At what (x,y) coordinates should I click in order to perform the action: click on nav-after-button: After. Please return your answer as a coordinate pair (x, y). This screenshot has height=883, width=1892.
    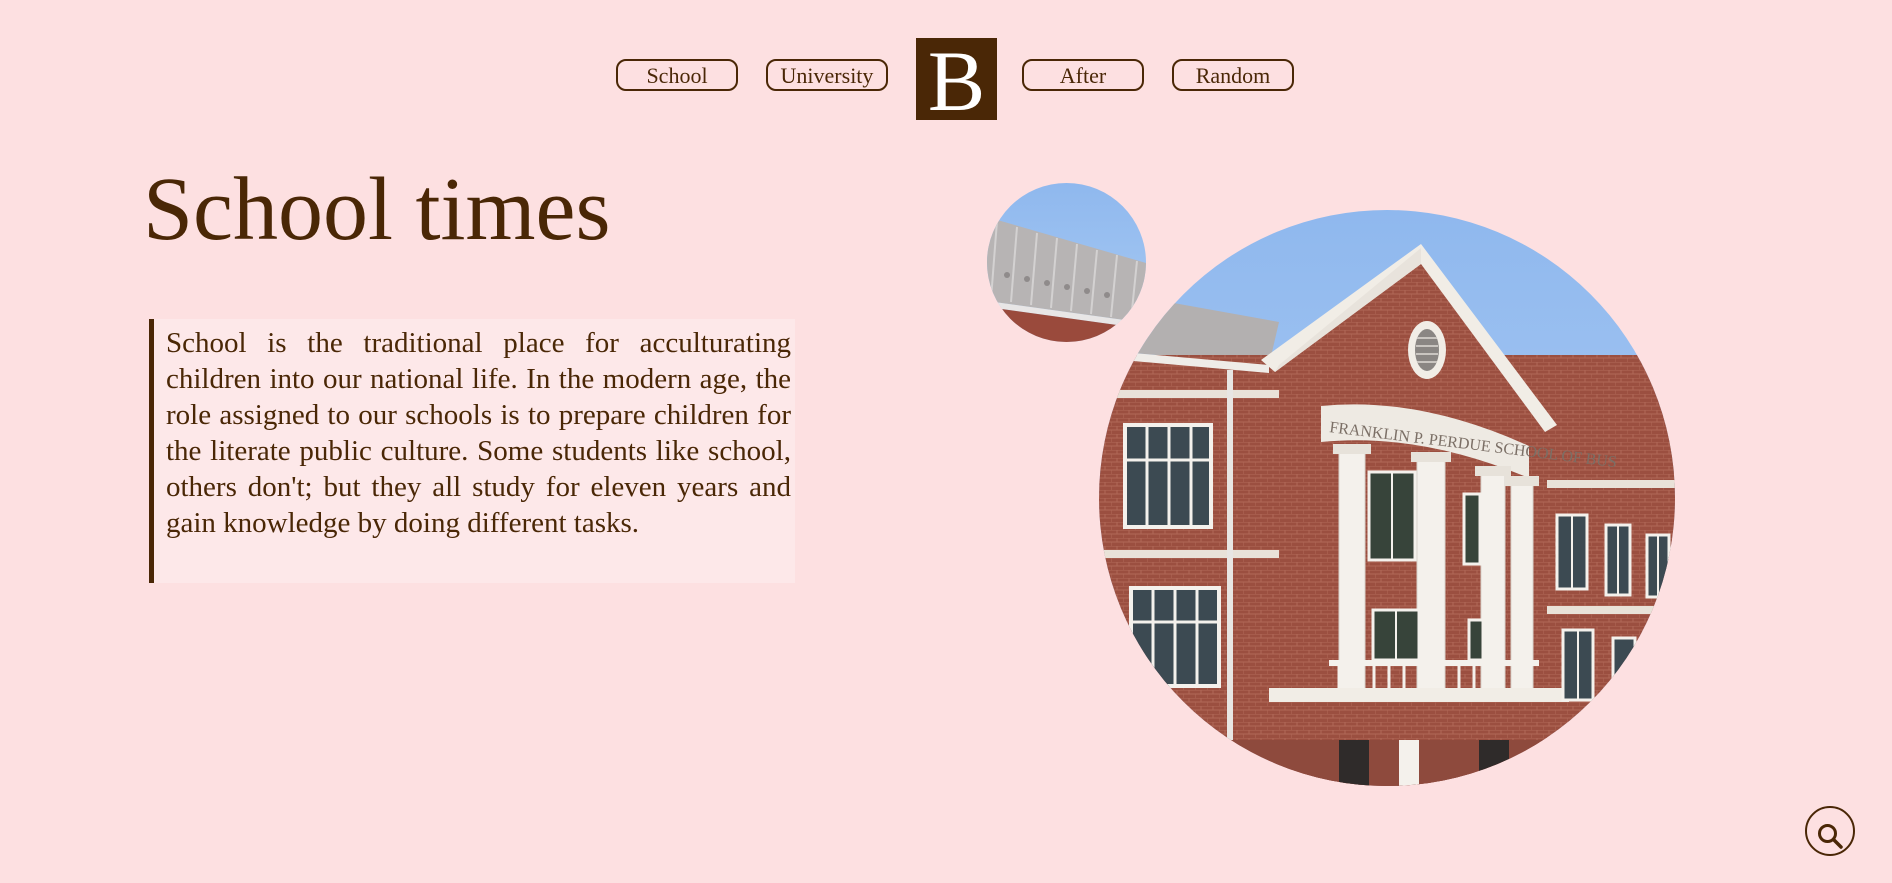
    Looking at the image, I should click on (1083, 75).